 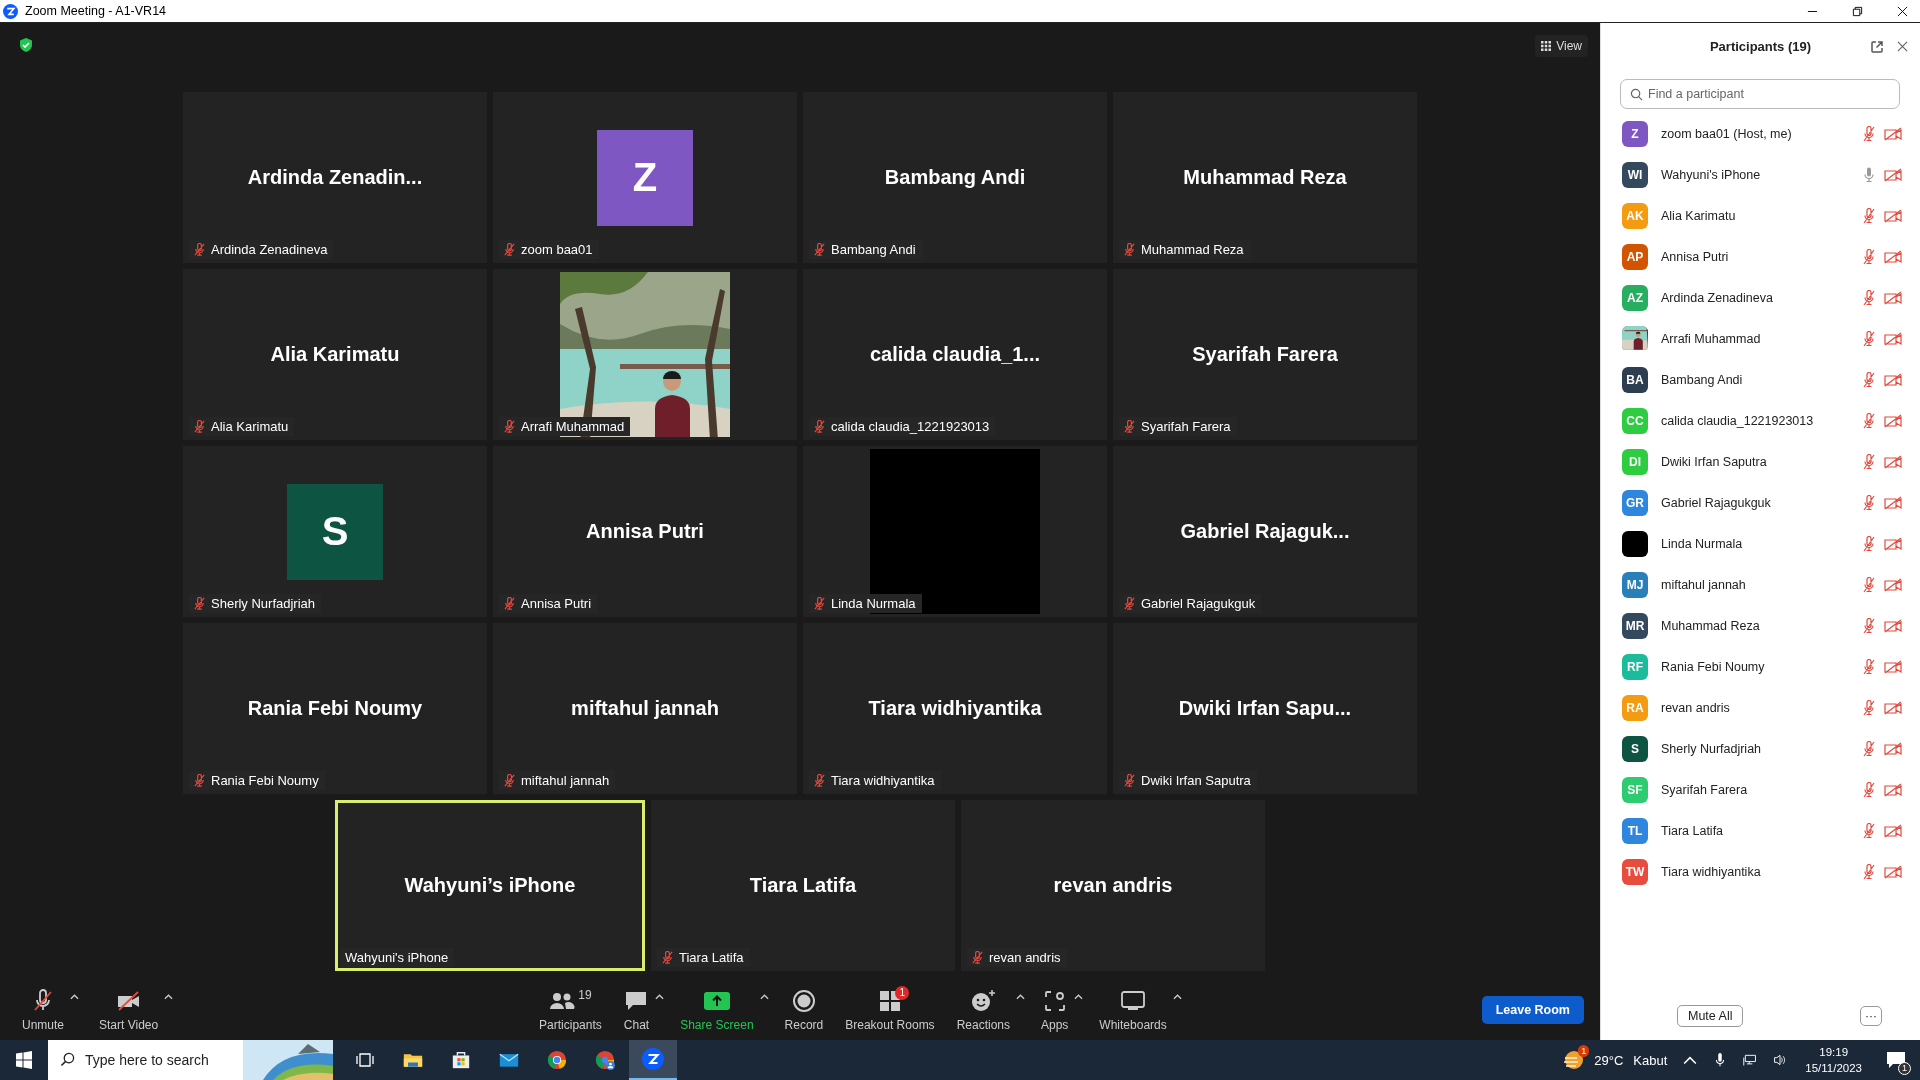 I want to click on shield-check-icon, so click(x=26, y=45).